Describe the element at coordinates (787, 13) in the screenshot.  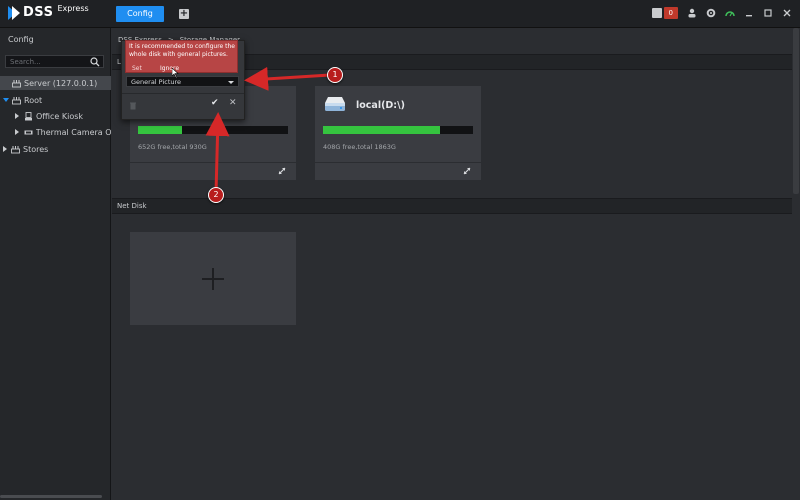
I see `close-icon` at that location.